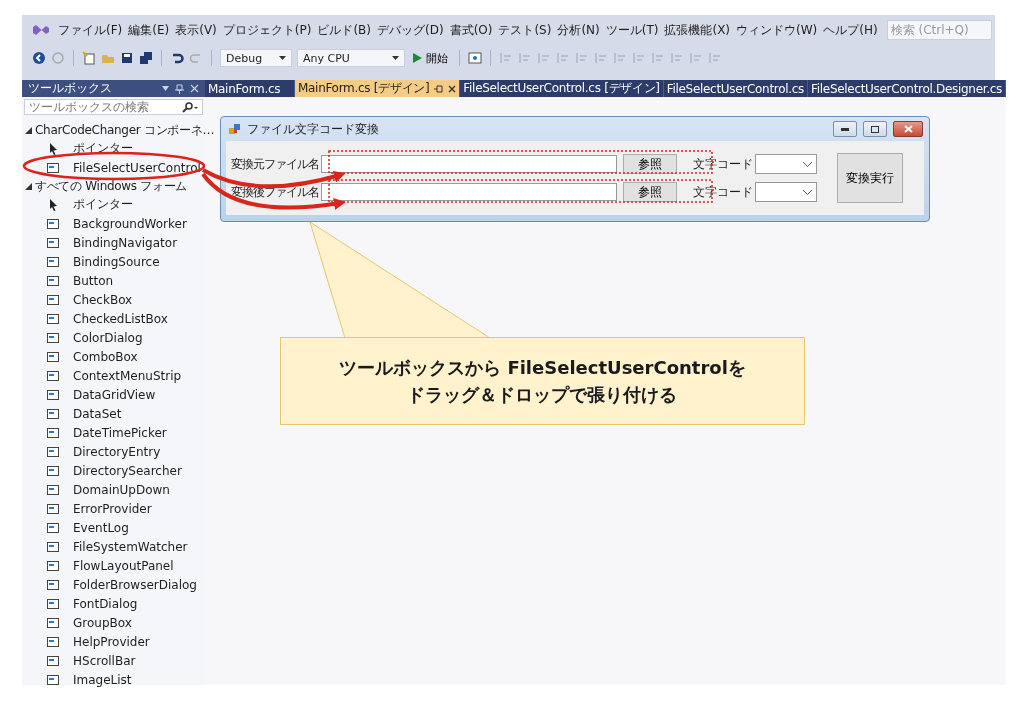 The image size is (1024, 708). What do you see at coordinates (118, 603) in the screenshot?
I see `toolbox-item: FontDialog` at bounding box center [118, 603].